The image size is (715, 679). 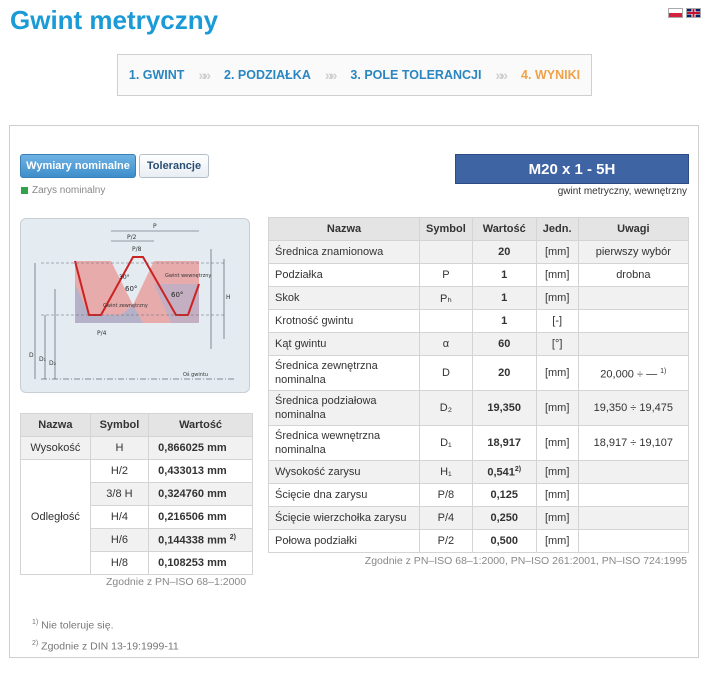 I want to click on cell-symbol: Pₕ, so click(x=446, y=298).